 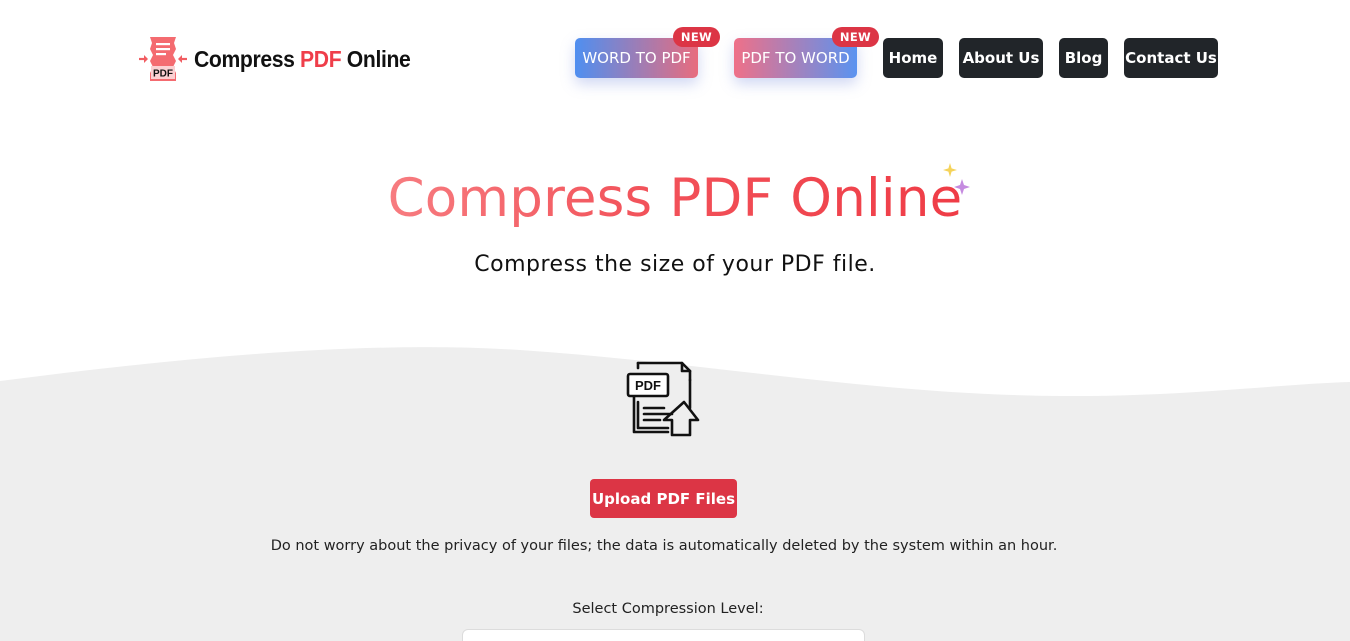 I want to click on nav-pdf-to-word-button: PDF TO WORD NEW, so click(x=806, y=52).